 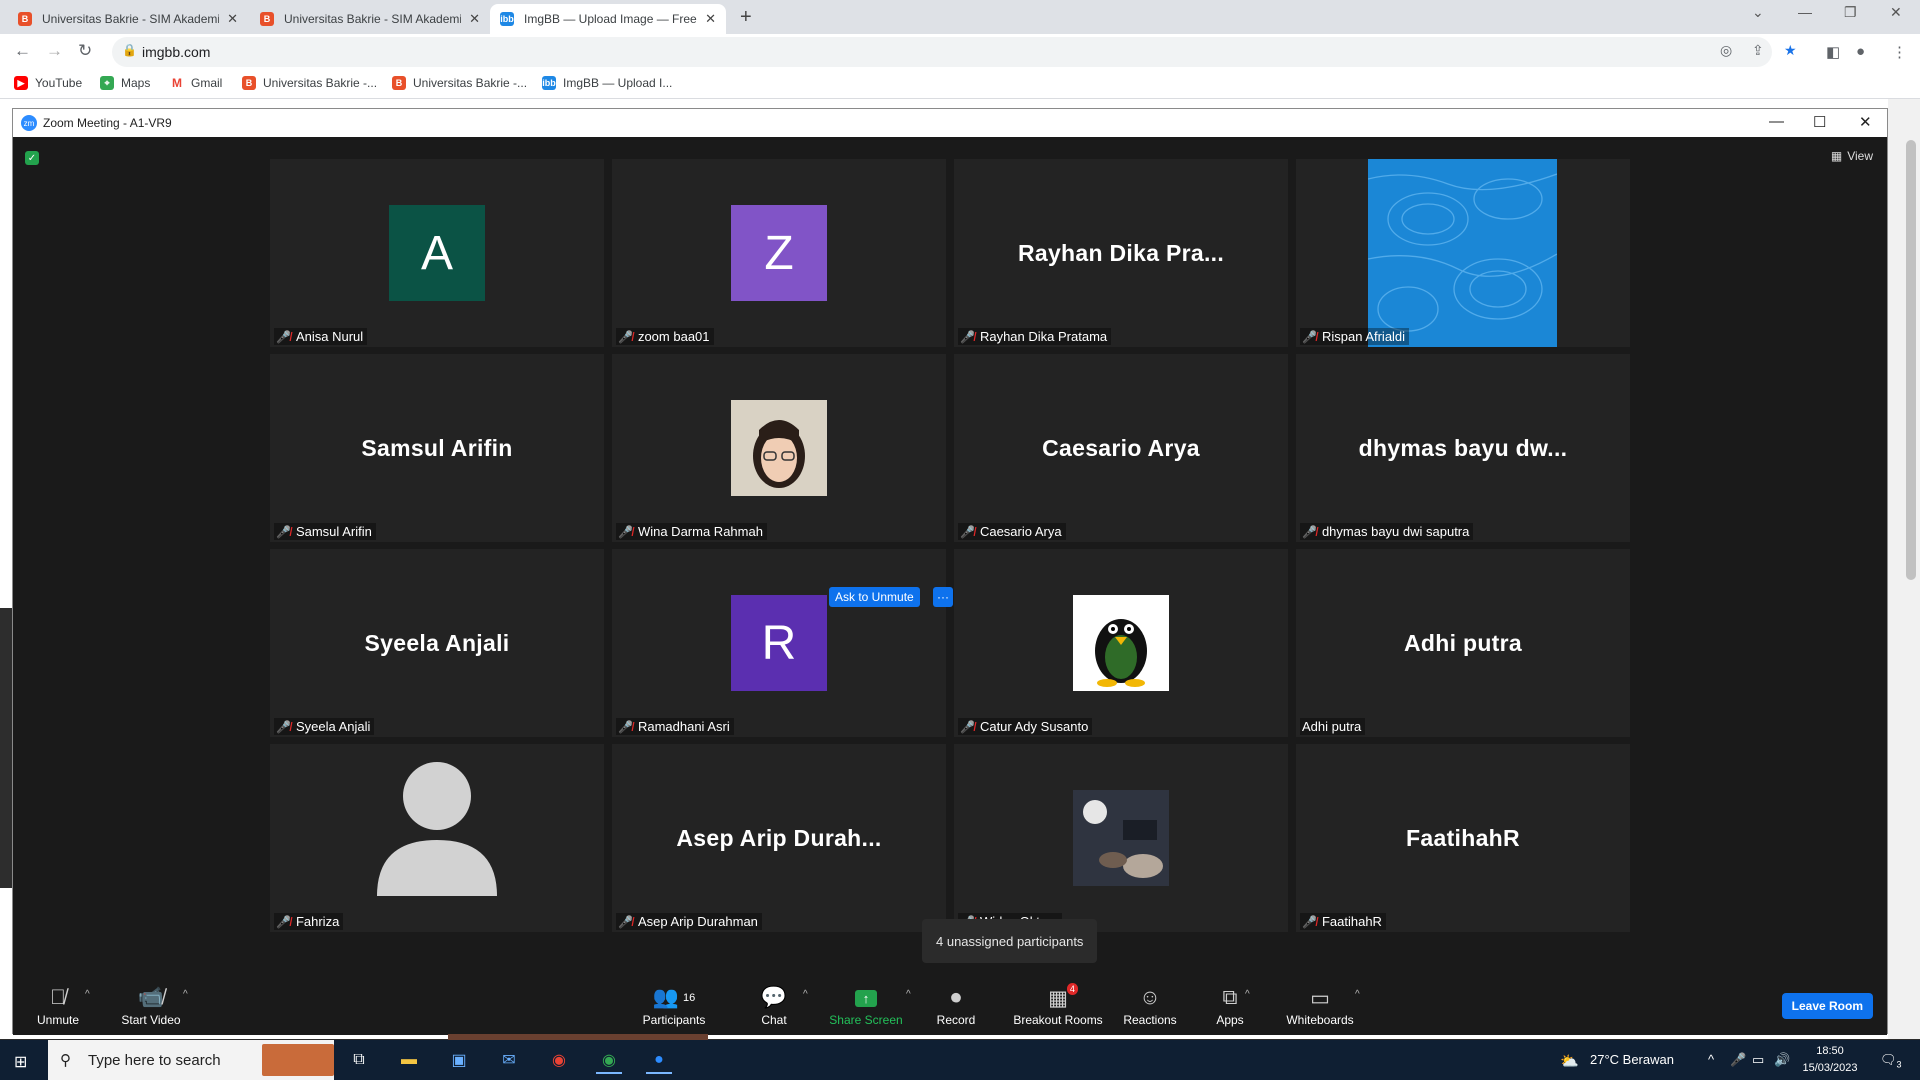 What do you see at coordinates (659, 1061) in the screenshot?
I see `zoom-taskbar-icon: ●` at bounding box center [659, 1061].